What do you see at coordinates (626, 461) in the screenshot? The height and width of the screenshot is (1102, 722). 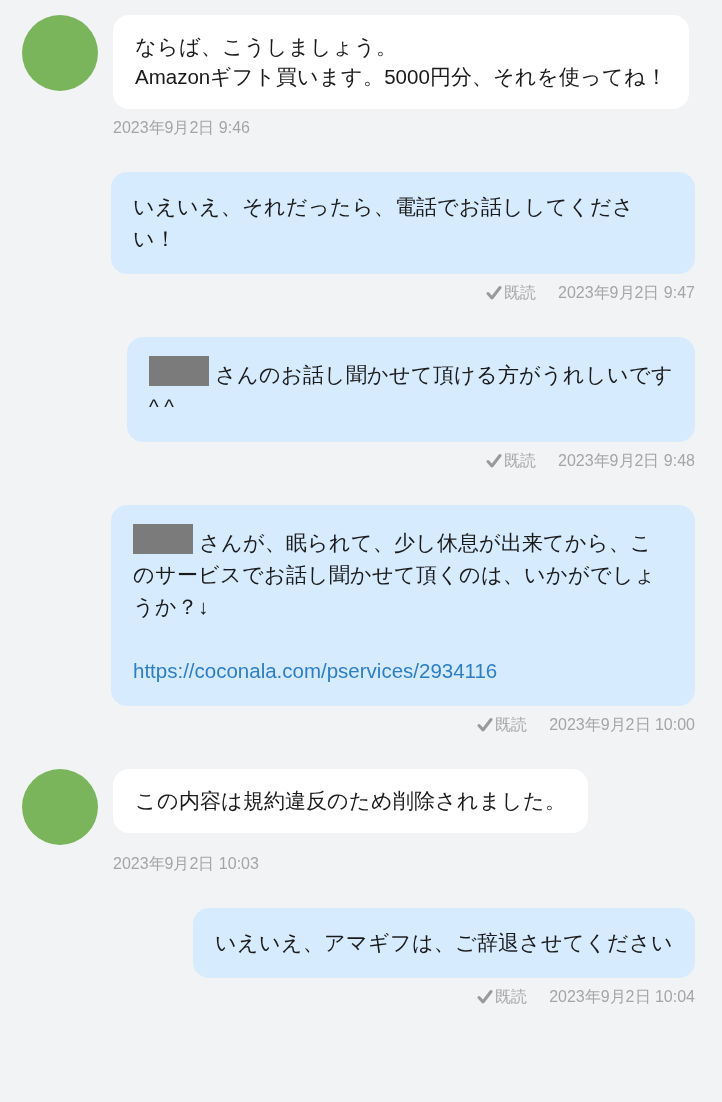 I see `timestamp: 2023年9月2日 9:48` at bounding box center [626, 461].